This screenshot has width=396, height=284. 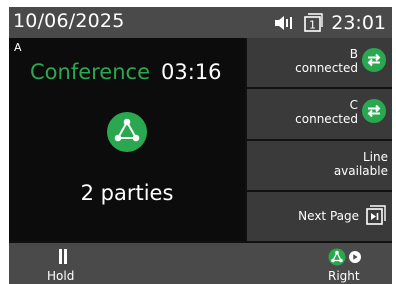 What do you see at coordinates (60, 276) in the screenshot?
I see `hold-softkey: Hold` at bounding box center [60, 276].